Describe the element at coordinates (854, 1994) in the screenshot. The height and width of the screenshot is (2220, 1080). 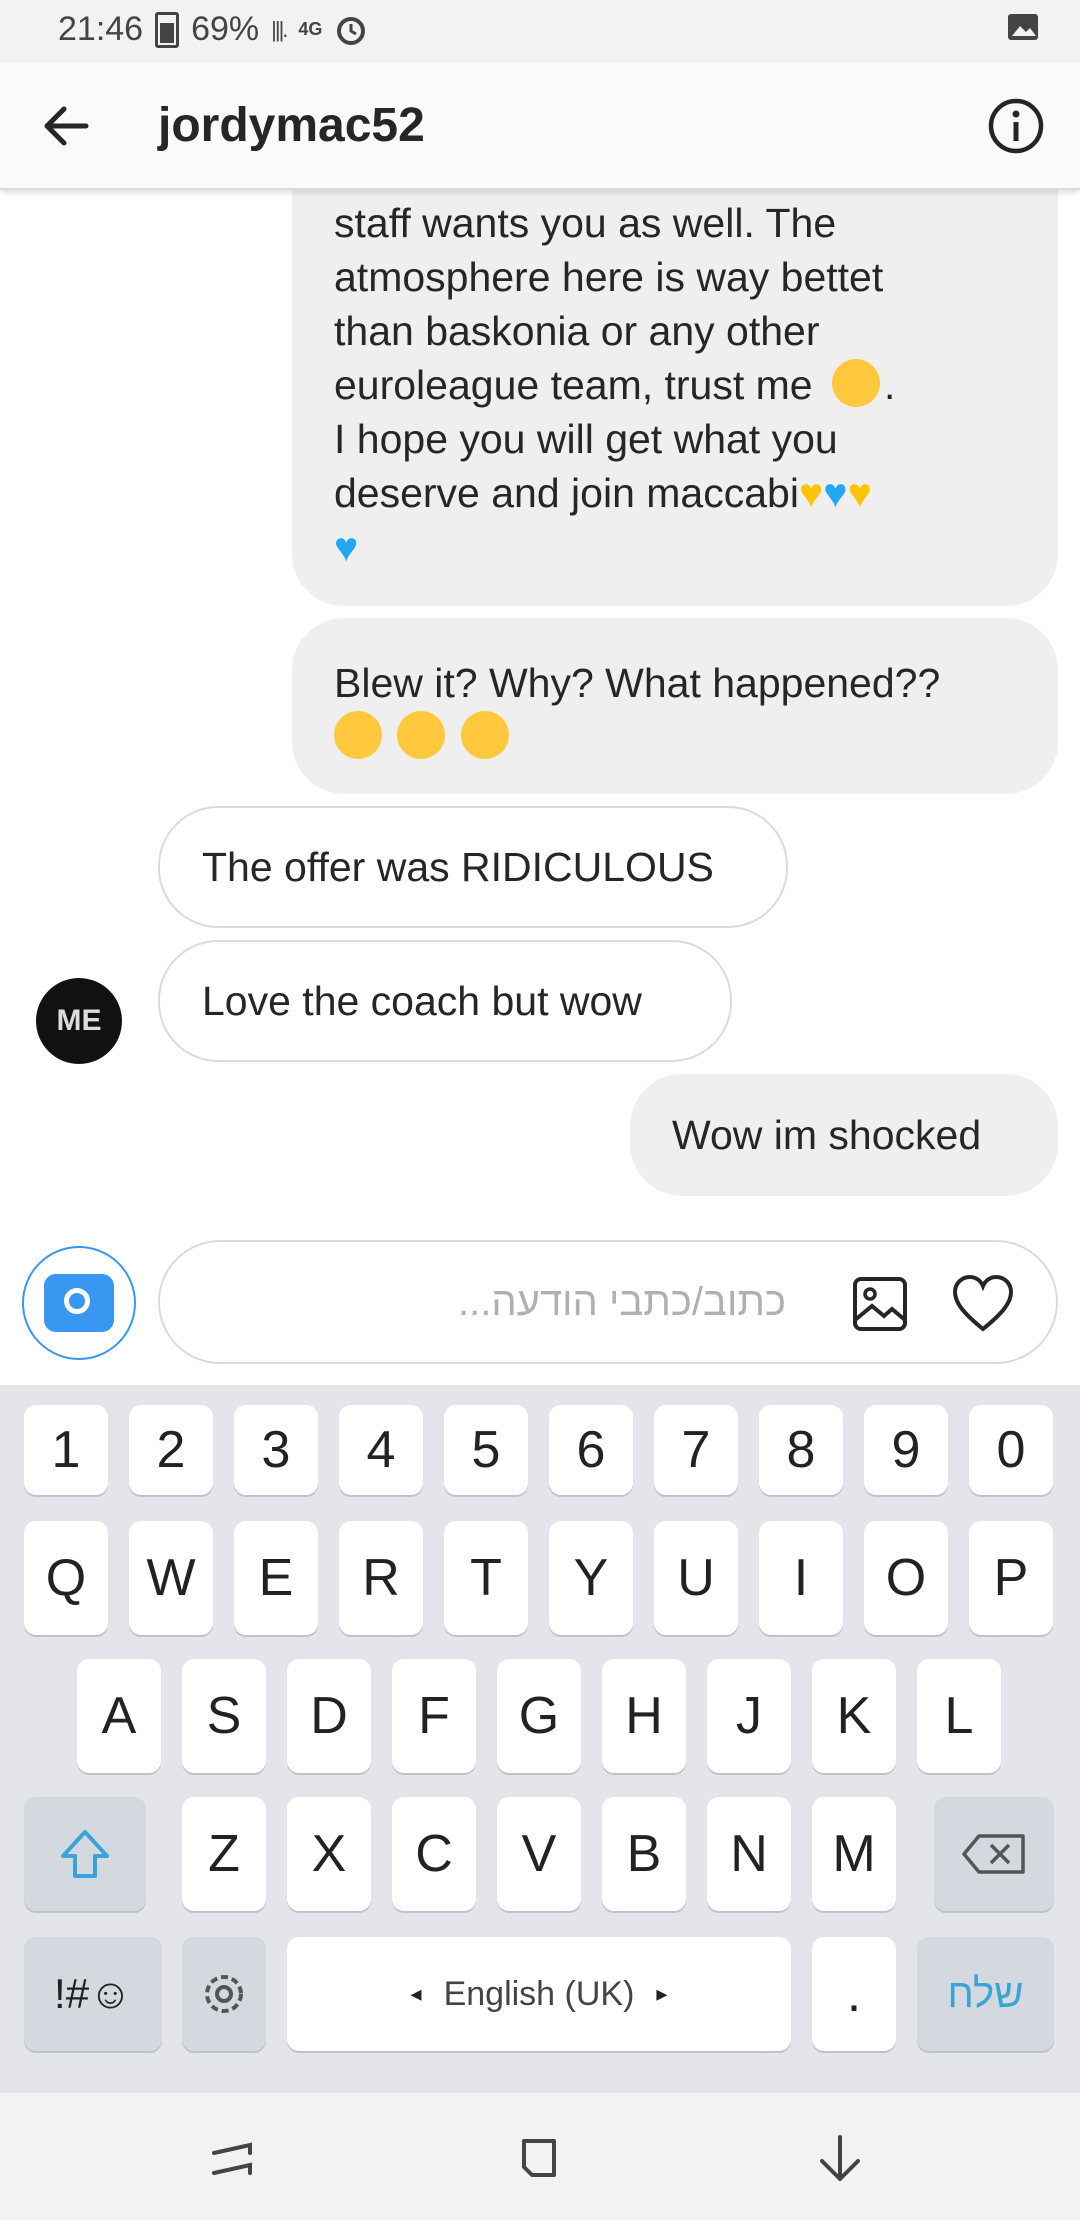
I see `period-key: .` at that location.